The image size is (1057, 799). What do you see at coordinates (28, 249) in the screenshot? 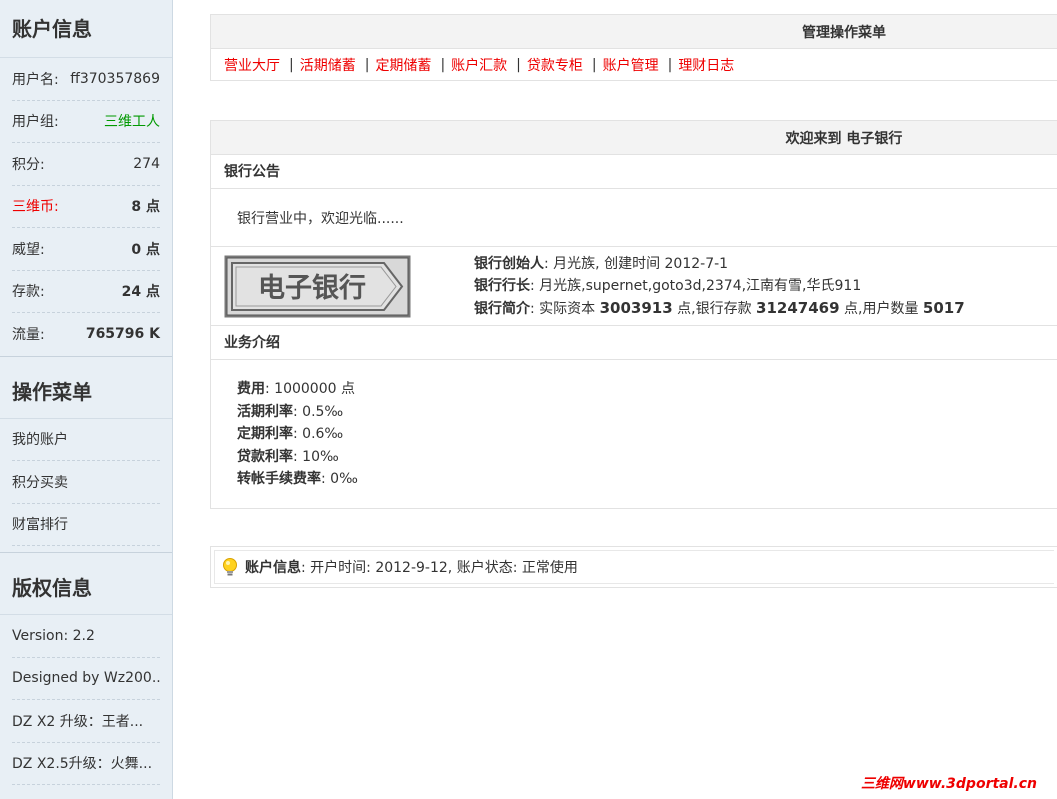
I see `prestige-label: 威望:` at bounding box center [28, 249].